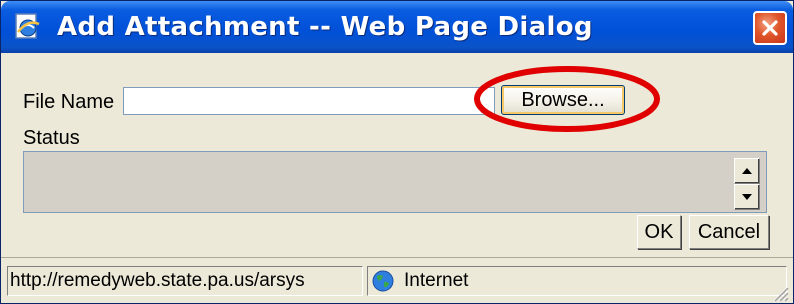 This screenshot has width=794, height=304. I want to click on resize-grip-icon, so click(780, 293).